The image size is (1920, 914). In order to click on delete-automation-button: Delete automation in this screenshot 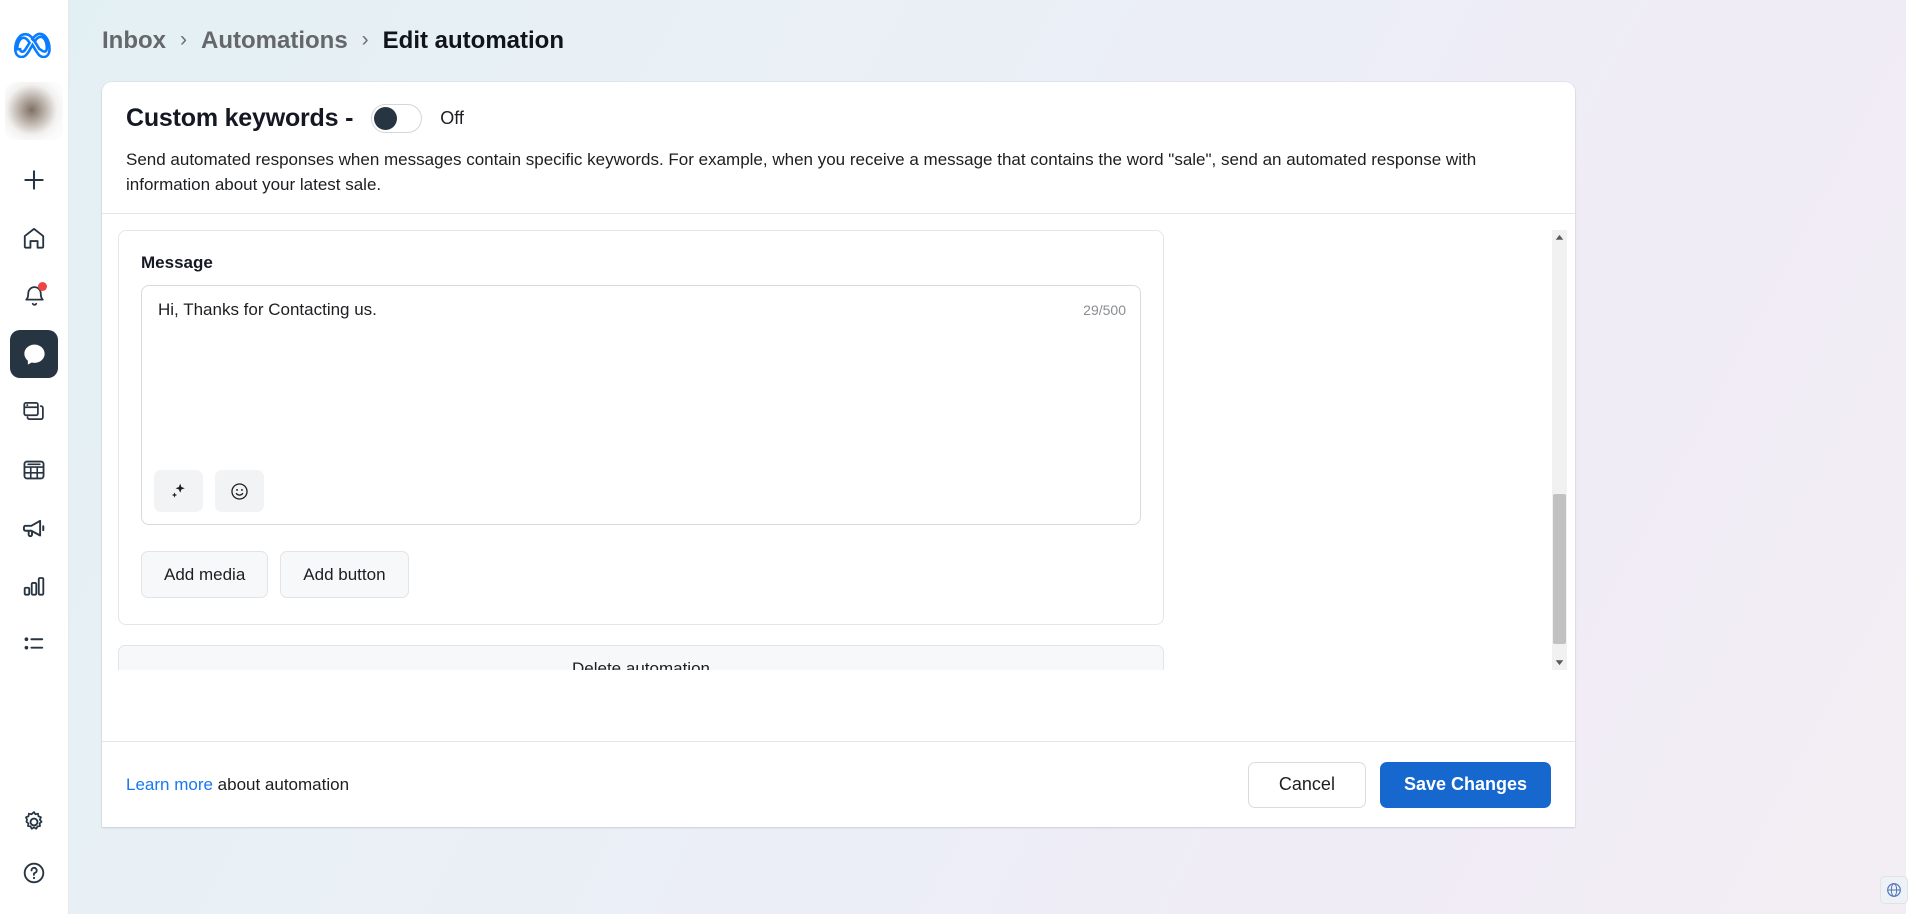, I will do `click(641, 657)`.